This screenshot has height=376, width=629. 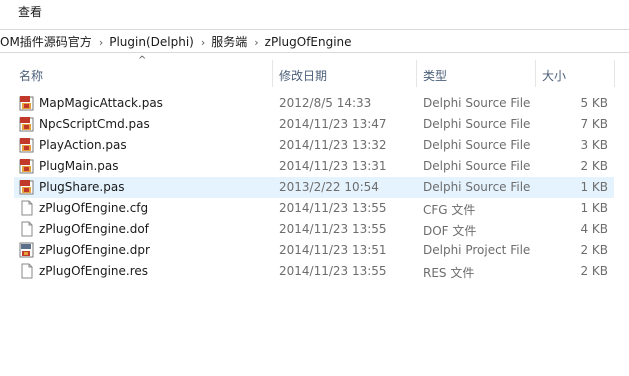 I want to click on file-date: 2014/11/23 13:51, so click(x=333, y=250).